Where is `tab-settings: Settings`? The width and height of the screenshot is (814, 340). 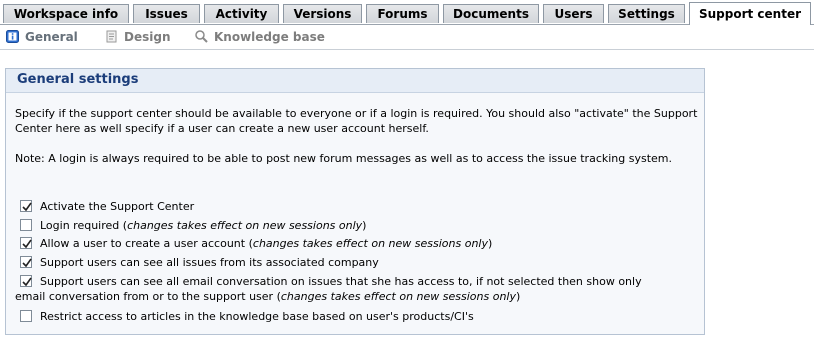 tab-settings: Settings is located at coordinates (646, 13).